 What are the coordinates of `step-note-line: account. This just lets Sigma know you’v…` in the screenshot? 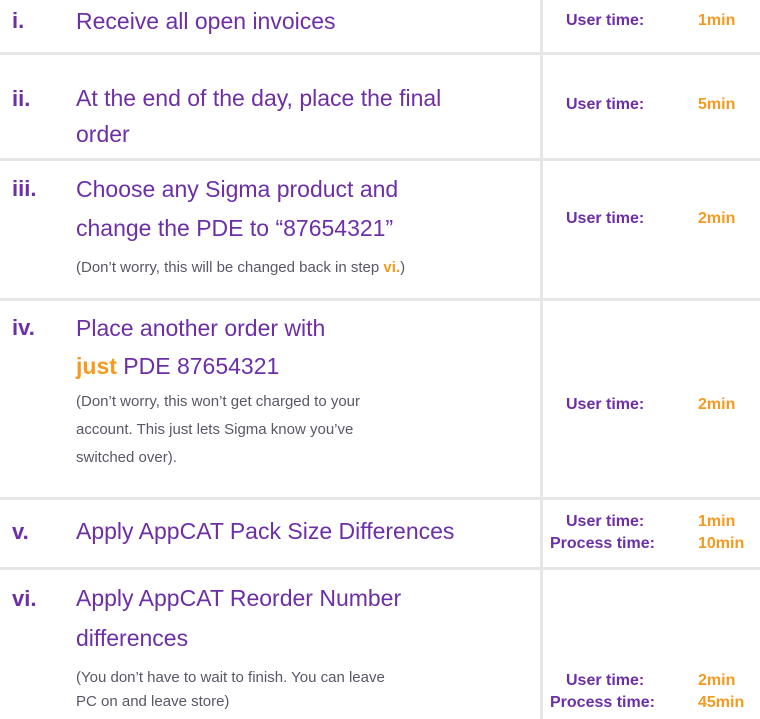 It's located at (215, 429).